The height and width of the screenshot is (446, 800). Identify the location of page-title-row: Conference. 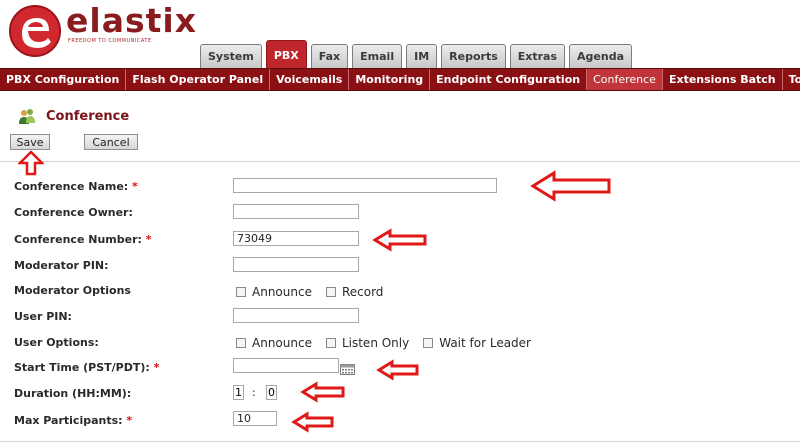
(73, 116).